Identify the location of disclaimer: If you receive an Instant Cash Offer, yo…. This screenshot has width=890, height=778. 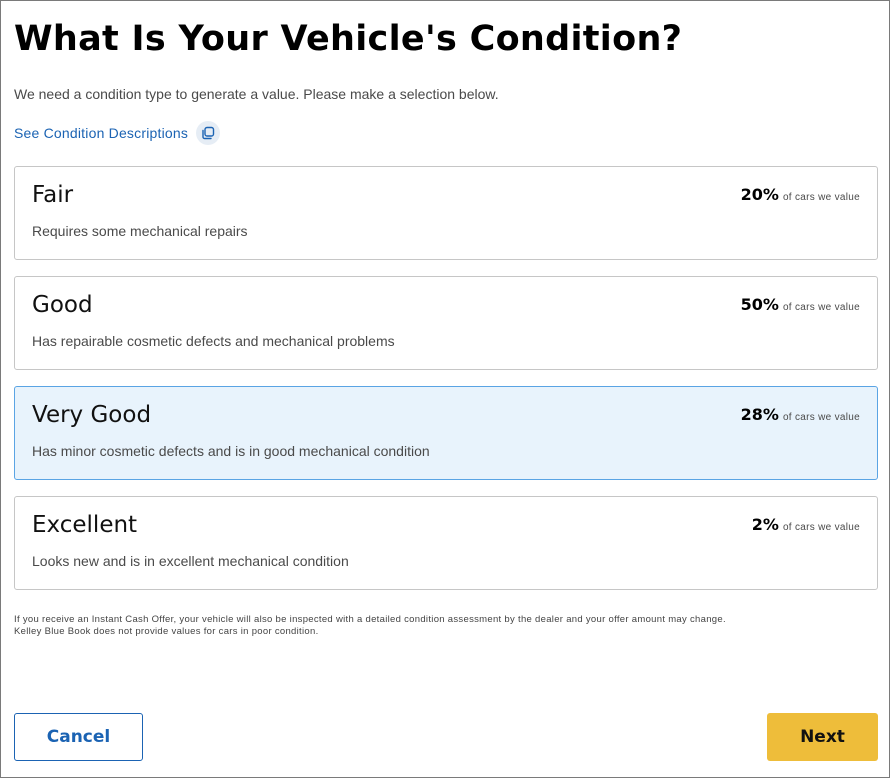
(446, 626).